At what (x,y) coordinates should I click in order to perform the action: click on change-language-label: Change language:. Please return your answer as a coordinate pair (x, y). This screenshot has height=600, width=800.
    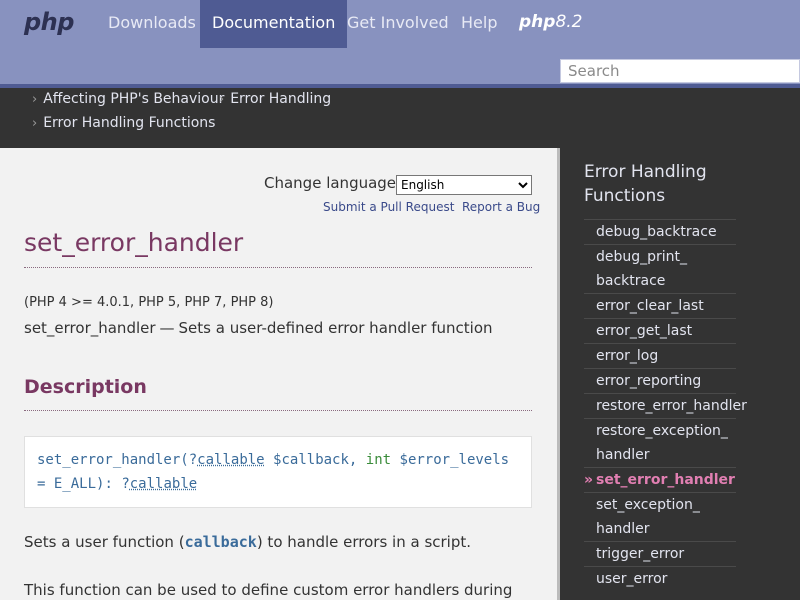
    Looking at the image, I should click on (333, 183).